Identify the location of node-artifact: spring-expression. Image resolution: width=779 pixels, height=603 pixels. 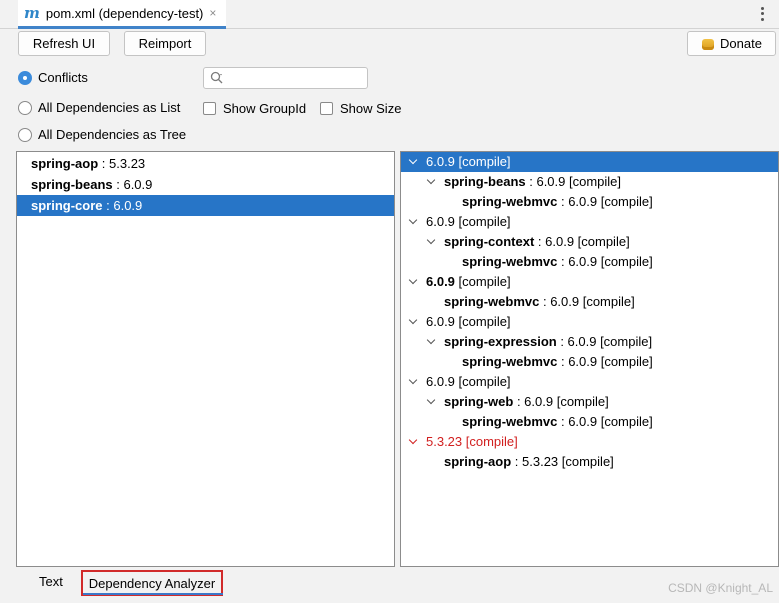
(500, 341).